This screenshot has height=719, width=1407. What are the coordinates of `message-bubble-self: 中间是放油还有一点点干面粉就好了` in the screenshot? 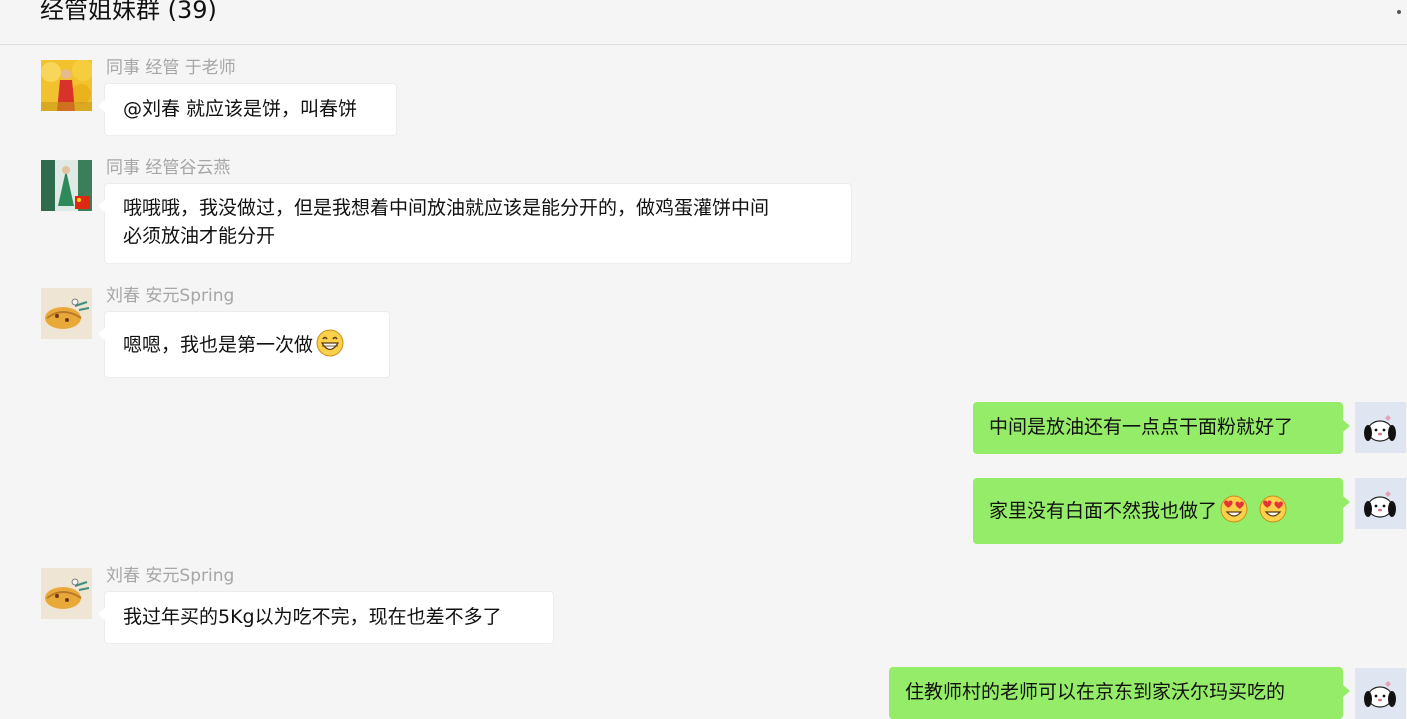 It's located at (1161, 428).